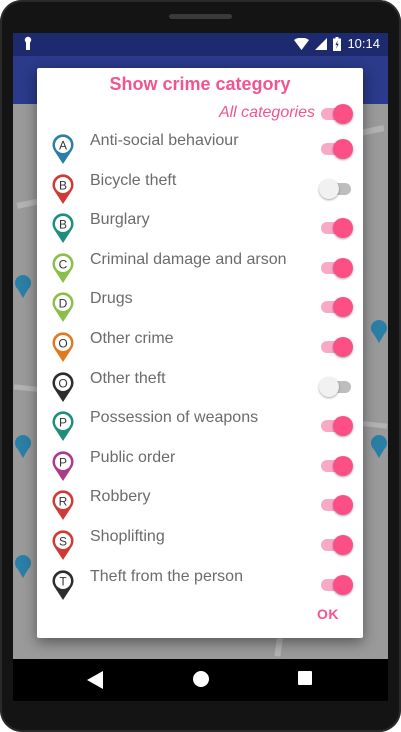 Image resolution: width=401 pixels, height=732 pixels. I want to click on category-pin-letter: S, so click(63, 542).